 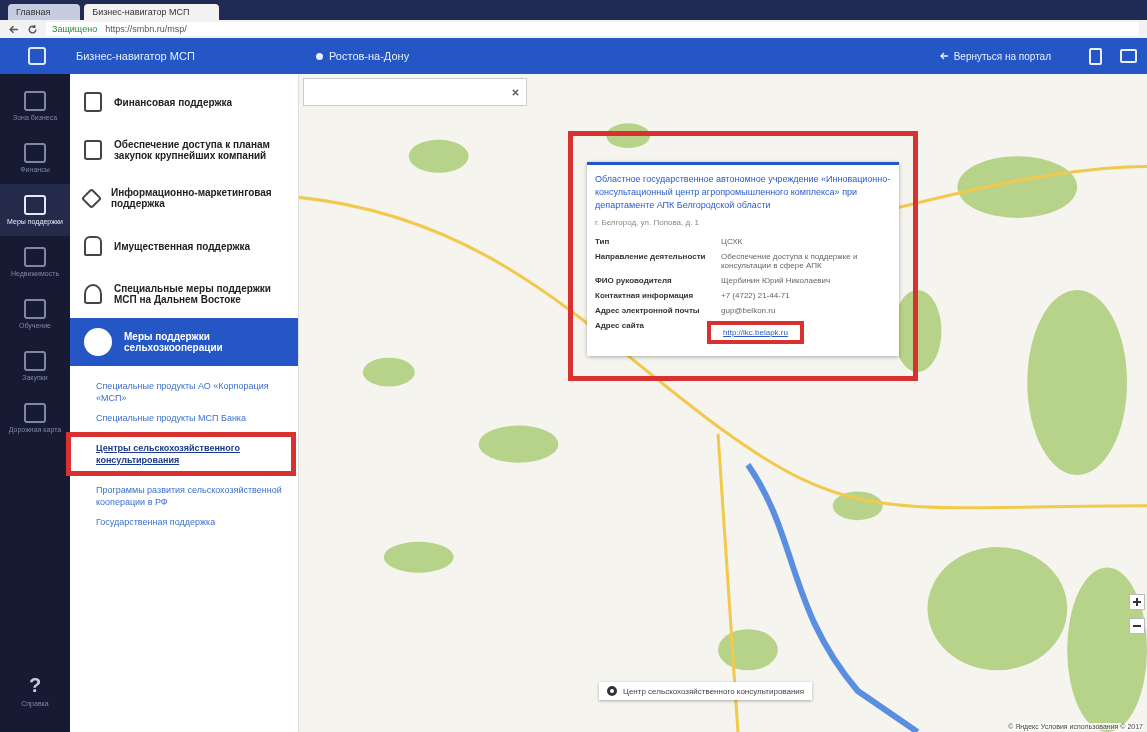 I want to click on field-label: ФИО руководителя, so click(x=634, y=280).